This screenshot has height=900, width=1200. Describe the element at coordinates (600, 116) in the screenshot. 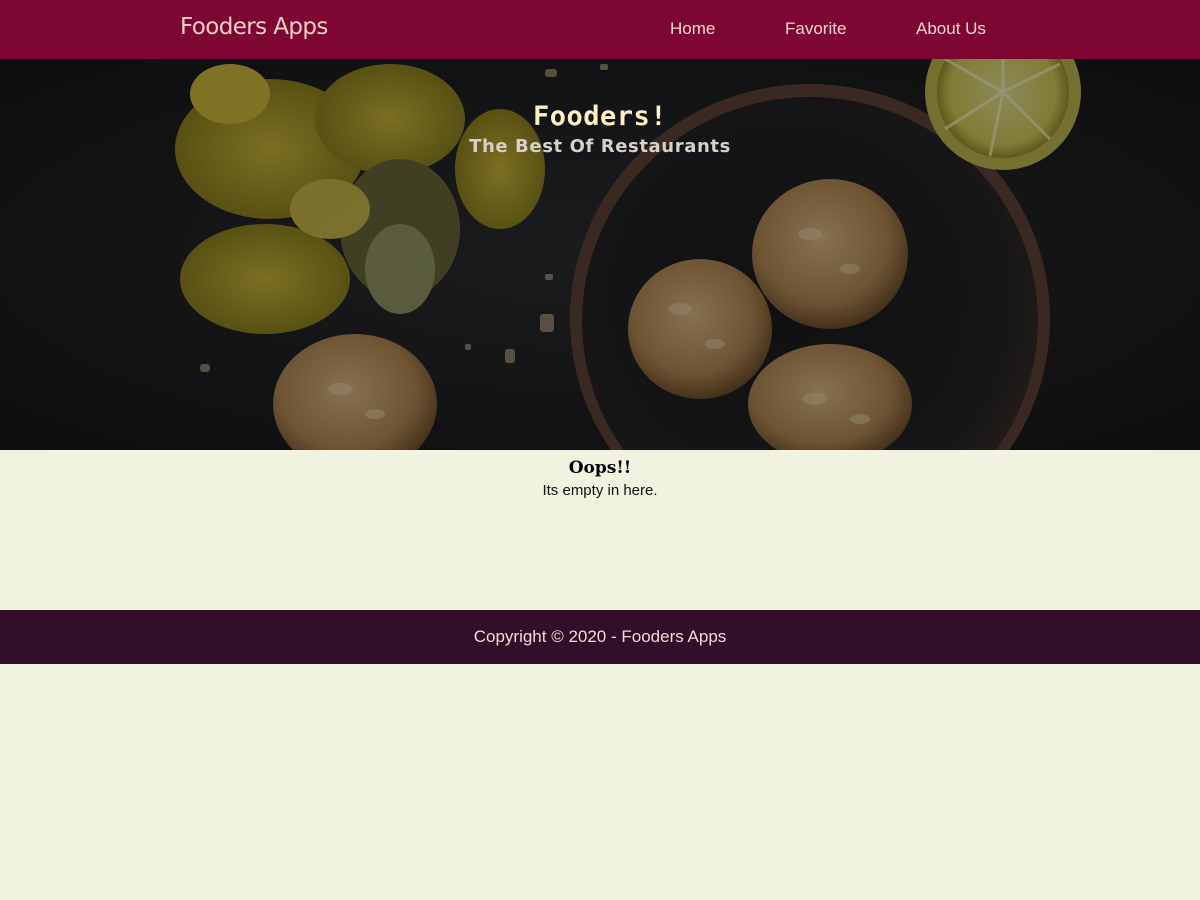

I see `hero-title: Fooders!` at that location.